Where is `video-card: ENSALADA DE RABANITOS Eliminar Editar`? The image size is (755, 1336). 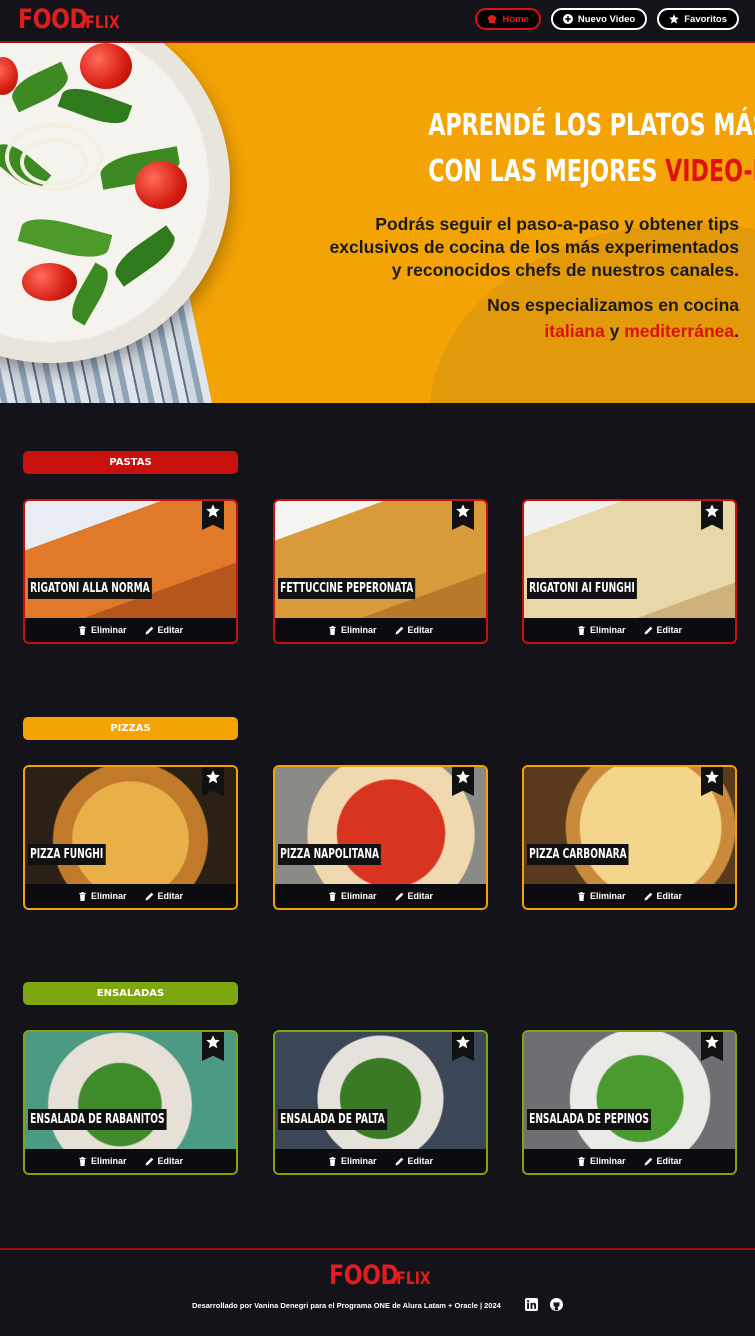 video-card: ENSALADA DE RABANITOS Eliminar Editar is located at coordinates (130, 1102).